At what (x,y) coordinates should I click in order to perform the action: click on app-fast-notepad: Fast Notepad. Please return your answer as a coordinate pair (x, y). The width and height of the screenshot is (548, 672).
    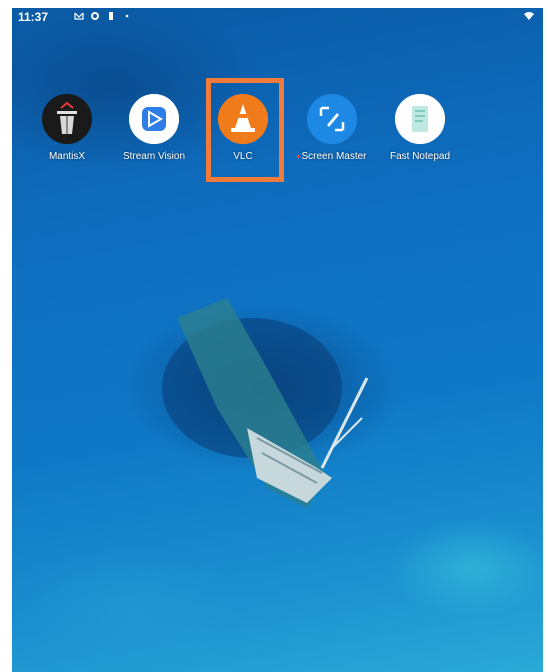
    Looking at the image, I should click on (420, 128).